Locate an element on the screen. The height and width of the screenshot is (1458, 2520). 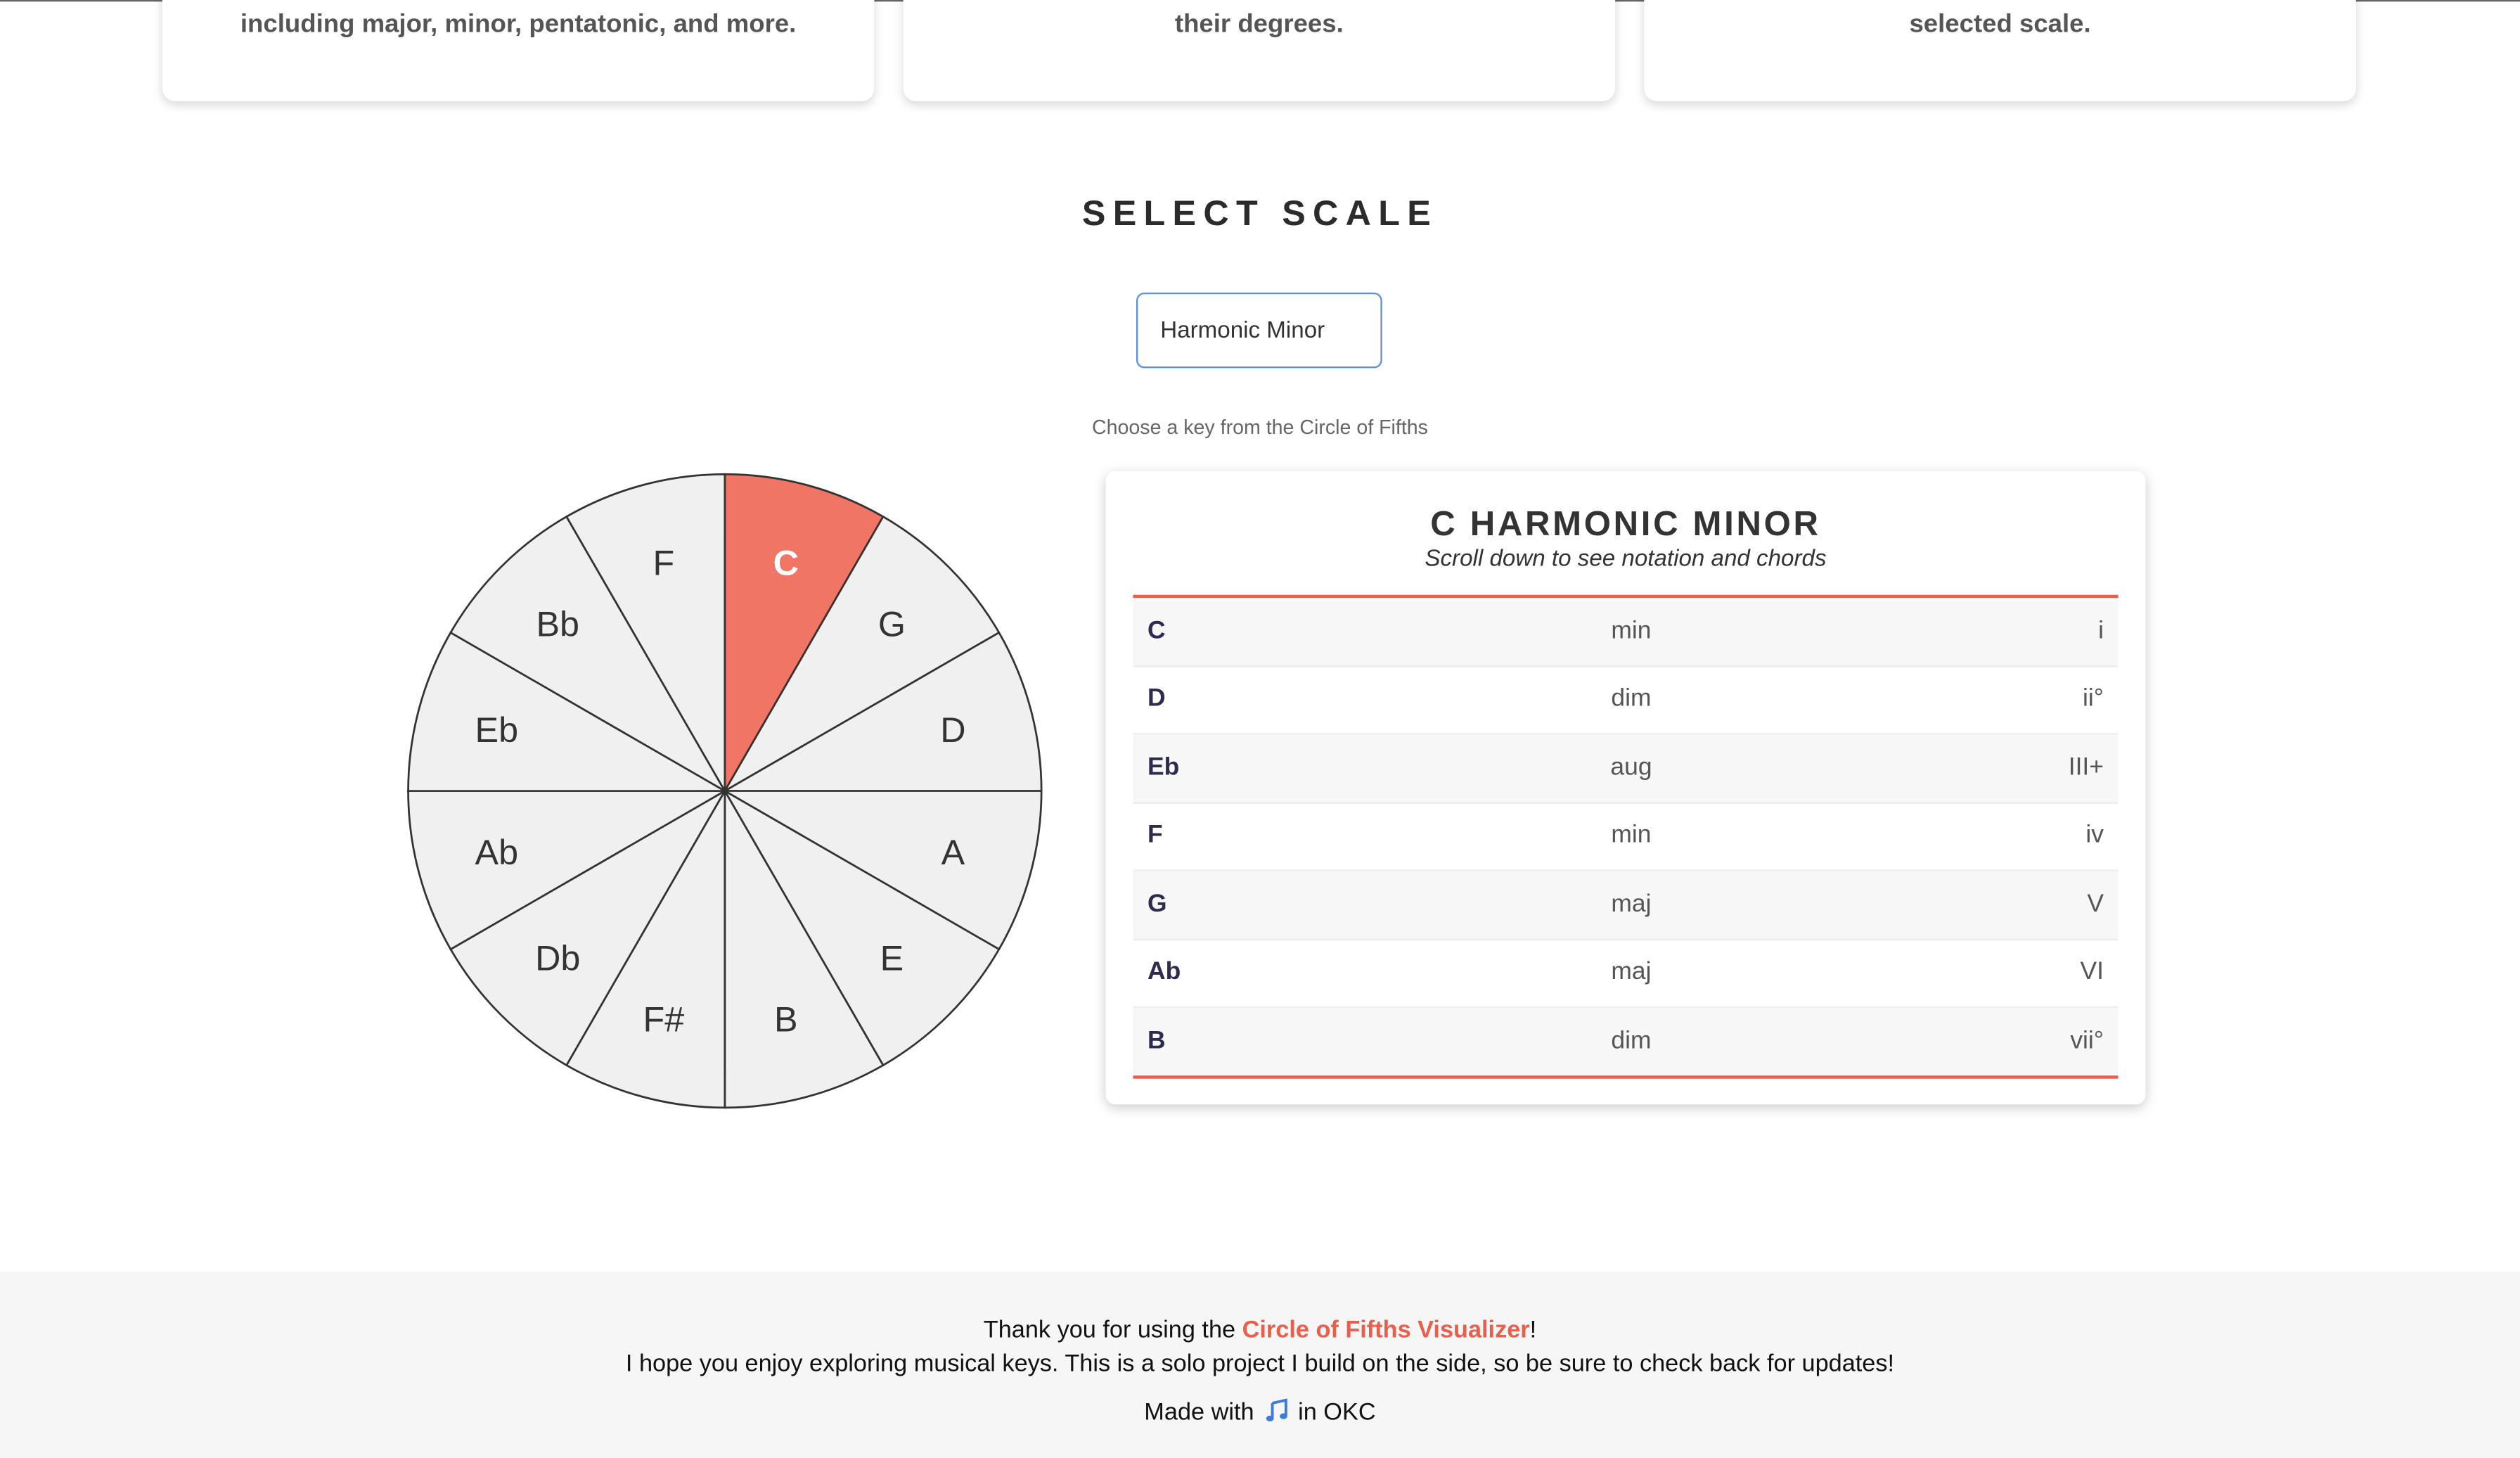
footer-app-link: Circle of Fifths Visualizer is located at coordinates (1386, 1330).